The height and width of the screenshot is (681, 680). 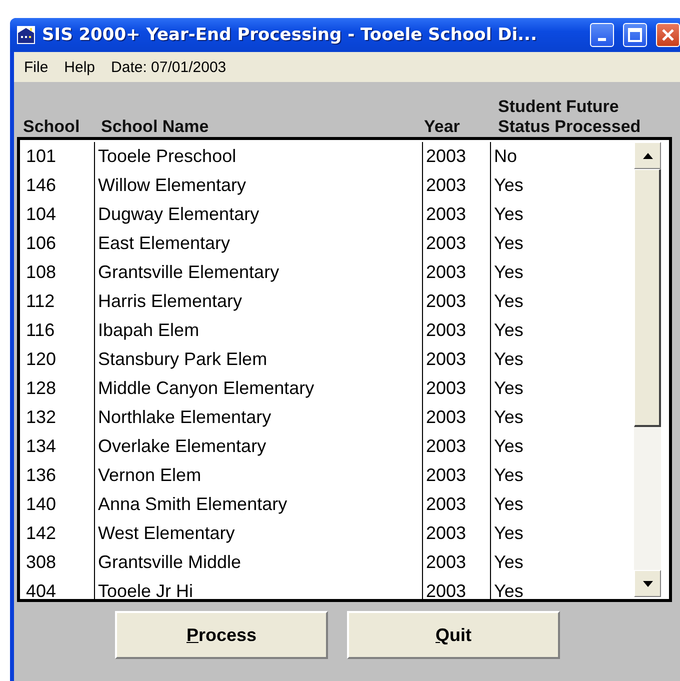 What do you see at coordinates (570, 117) in the screenshot?
I see `column-header: Student Future Status Processed` at bounding box center [570, 117].